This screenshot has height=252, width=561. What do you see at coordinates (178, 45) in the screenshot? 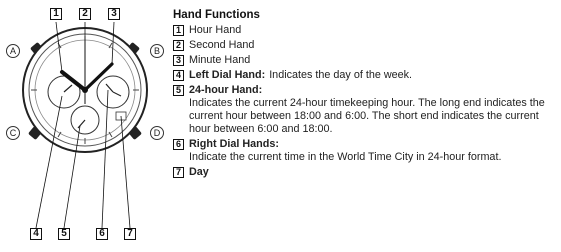
I see `item-number: 2` at bounding box center [178, 45].